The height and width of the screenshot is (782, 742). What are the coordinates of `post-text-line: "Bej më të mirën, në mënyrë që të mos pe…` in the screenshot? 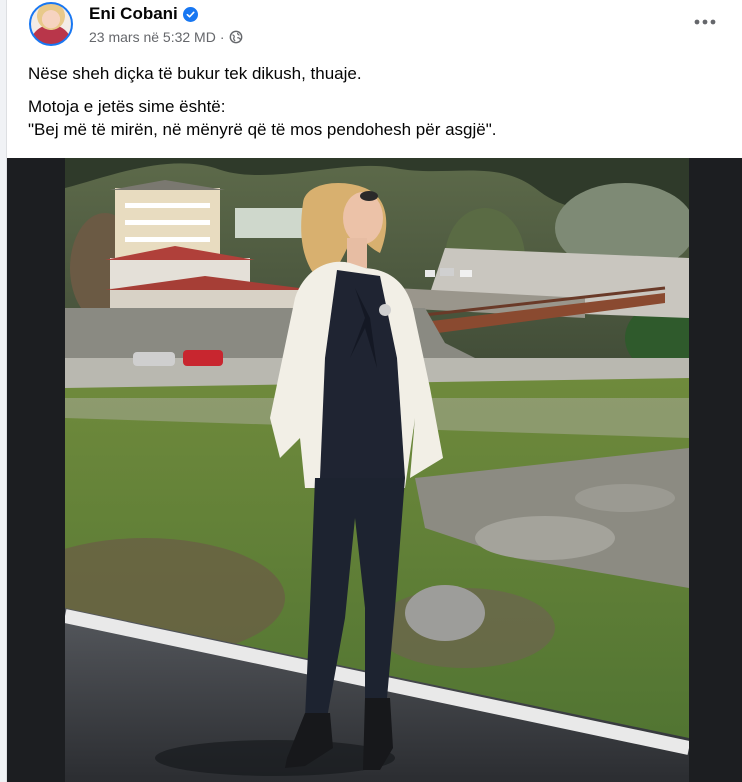 It's located at (262, 129).